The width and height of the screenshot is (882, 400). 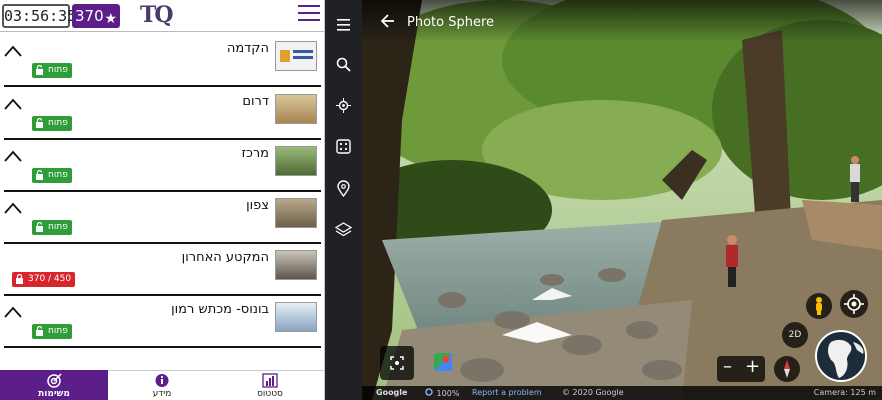 What do you see at coordinates (220, 309) in the screenshot?
I see `section-title: בונוס- מכתש רמון` at bounding box center [220, 309].